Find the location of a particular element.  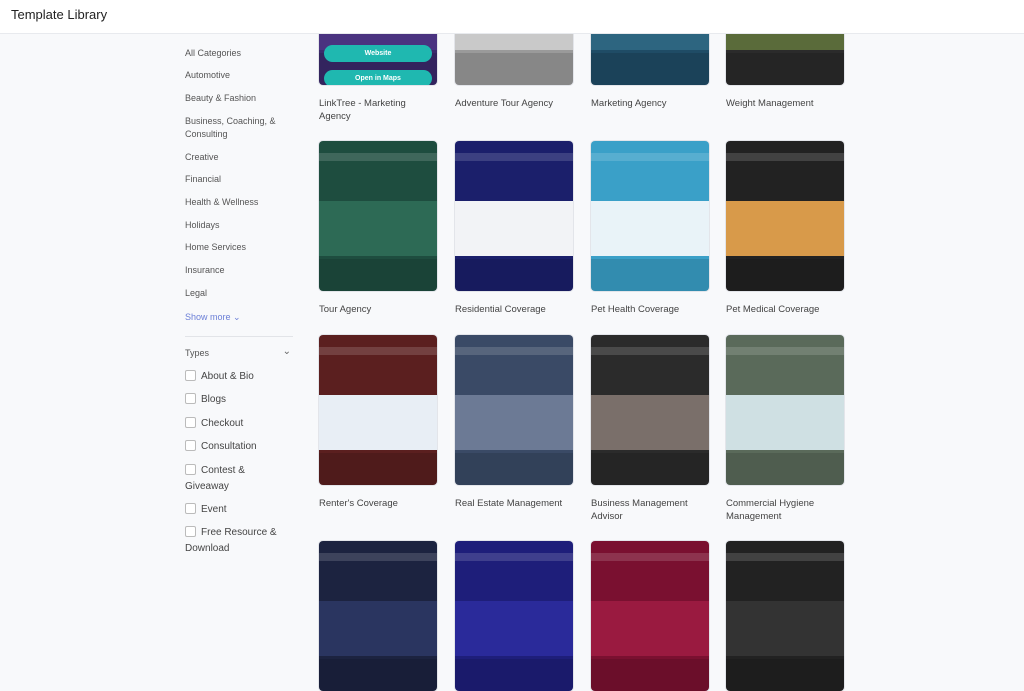

category-legal: Legal is located at coordinates (237, 293).